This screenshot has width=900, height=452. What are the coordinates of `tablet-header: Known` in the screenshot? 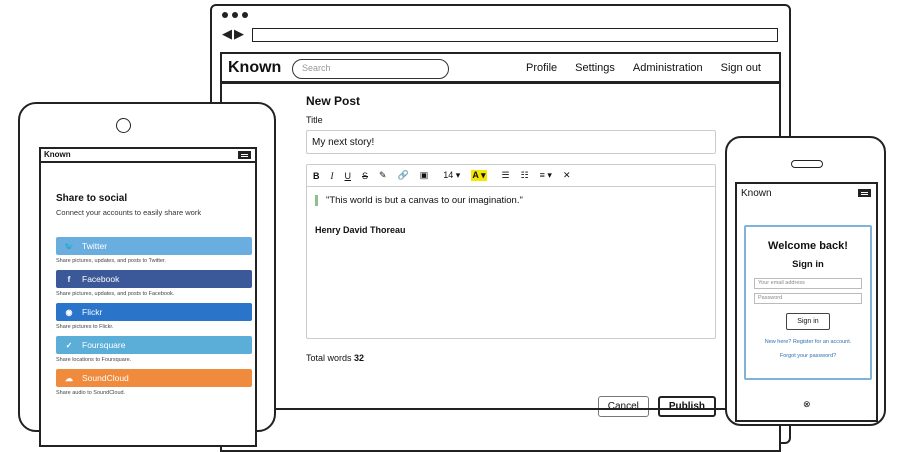 It's located at (148, 156).